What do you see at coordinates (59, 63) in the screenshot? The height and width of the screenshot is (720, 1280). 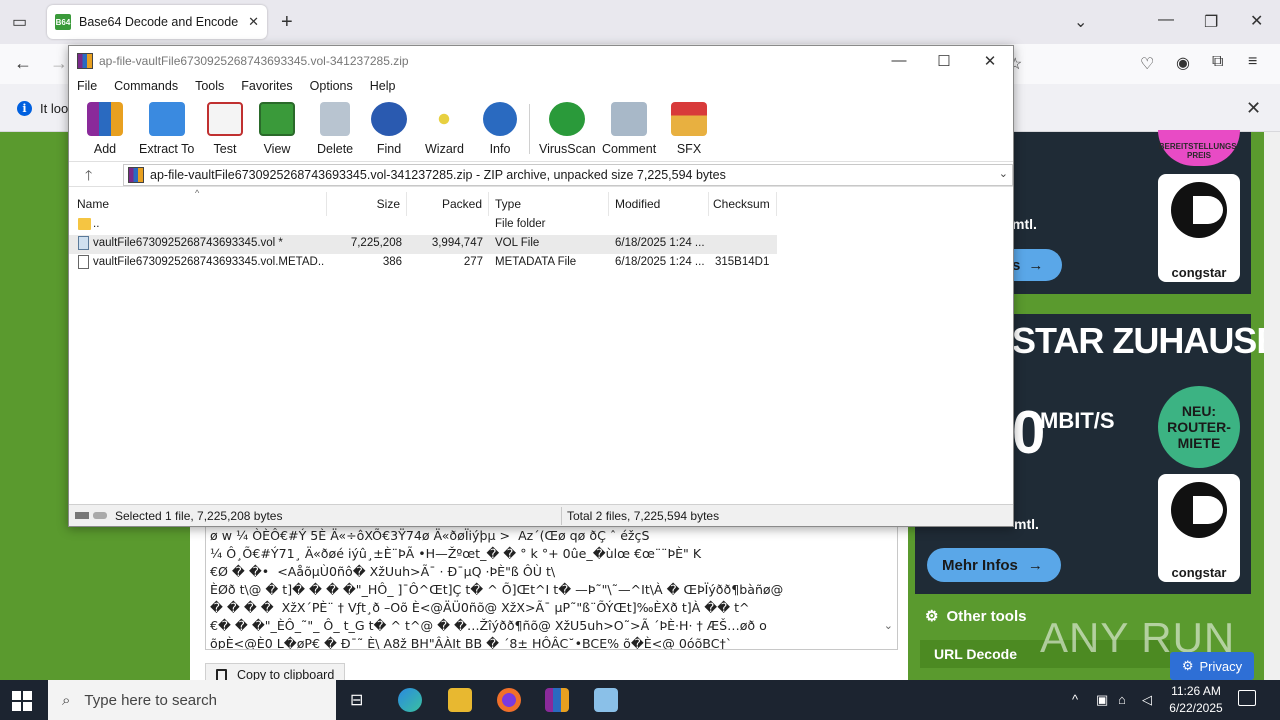 I see `forward-arrow-icon: →` at bounding box center [59, 63].